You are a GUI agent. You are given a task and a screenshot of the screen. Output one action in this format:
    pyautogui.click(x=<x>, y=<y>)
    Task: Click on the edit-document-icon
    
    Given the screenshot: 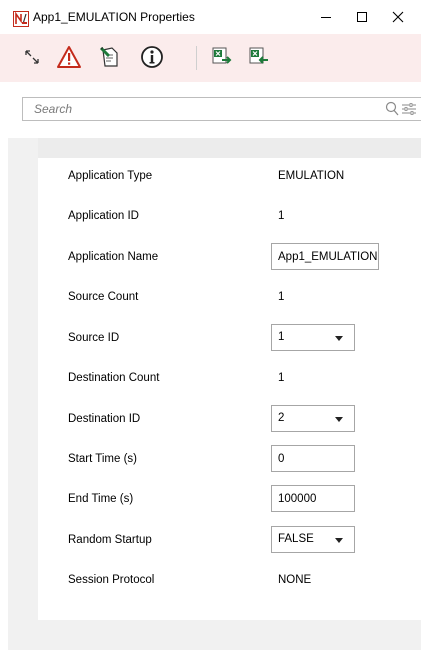 What is the action you would take?
    pyautogui.click(x=108, y=56)
    